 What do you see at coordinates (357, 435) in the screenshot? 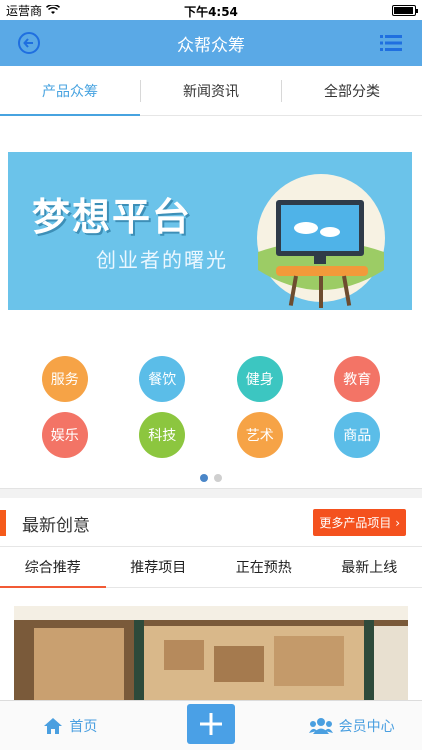
I see `category-goods: 商品` at bounding box center [357, 435].